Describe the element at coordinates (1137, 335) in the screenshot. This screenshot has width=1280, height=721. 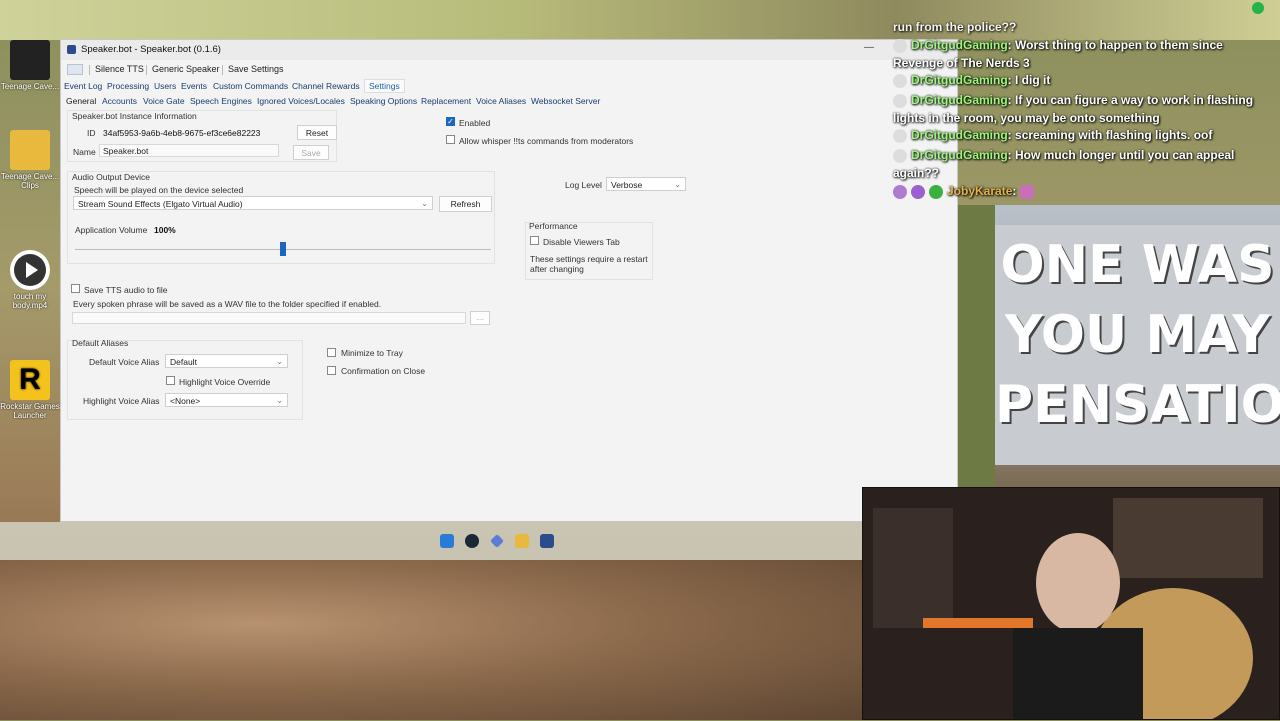
I see `billboard-line: YOU MAY` at that location.